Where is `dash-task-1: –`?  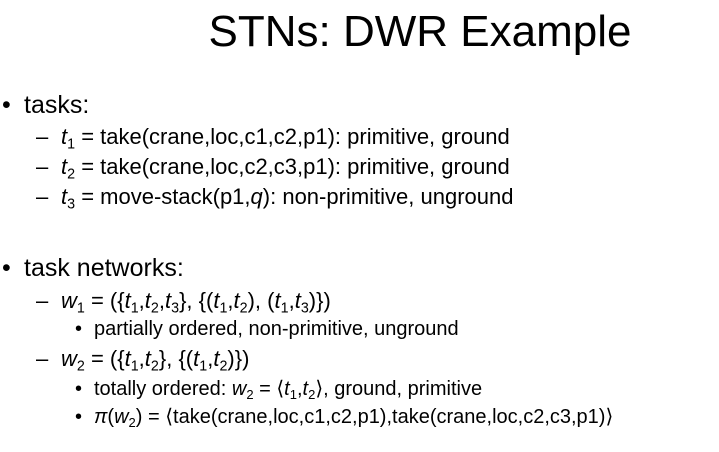 dash-task-1: – is located at coordinates (42, 136).